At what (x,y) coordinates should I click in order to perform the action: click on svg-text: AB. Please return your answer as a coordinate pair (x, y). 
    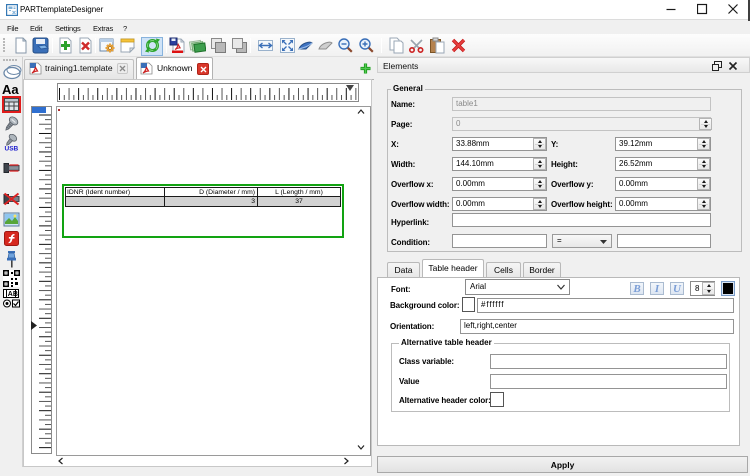
    Looking at the image, I should click on (13, 294).